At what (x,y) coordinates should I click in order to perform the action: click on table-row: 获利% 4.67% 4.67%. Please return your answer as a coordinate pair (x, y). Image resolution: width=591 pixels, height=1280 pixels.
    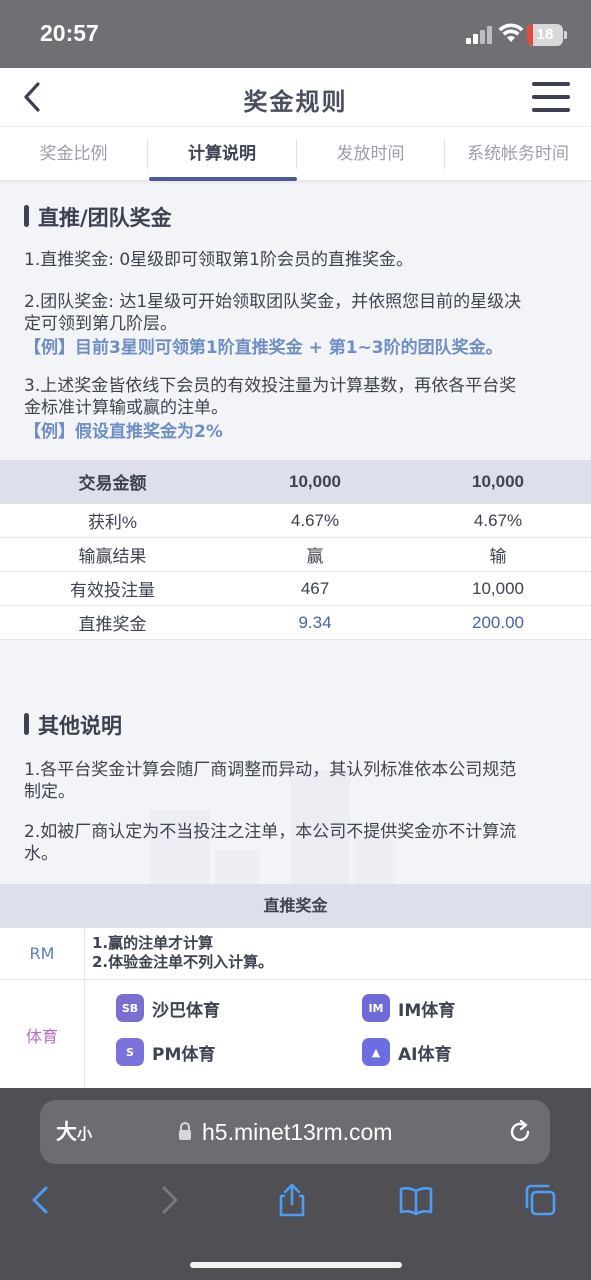
    Looking at the image, I should click on (295, 521).